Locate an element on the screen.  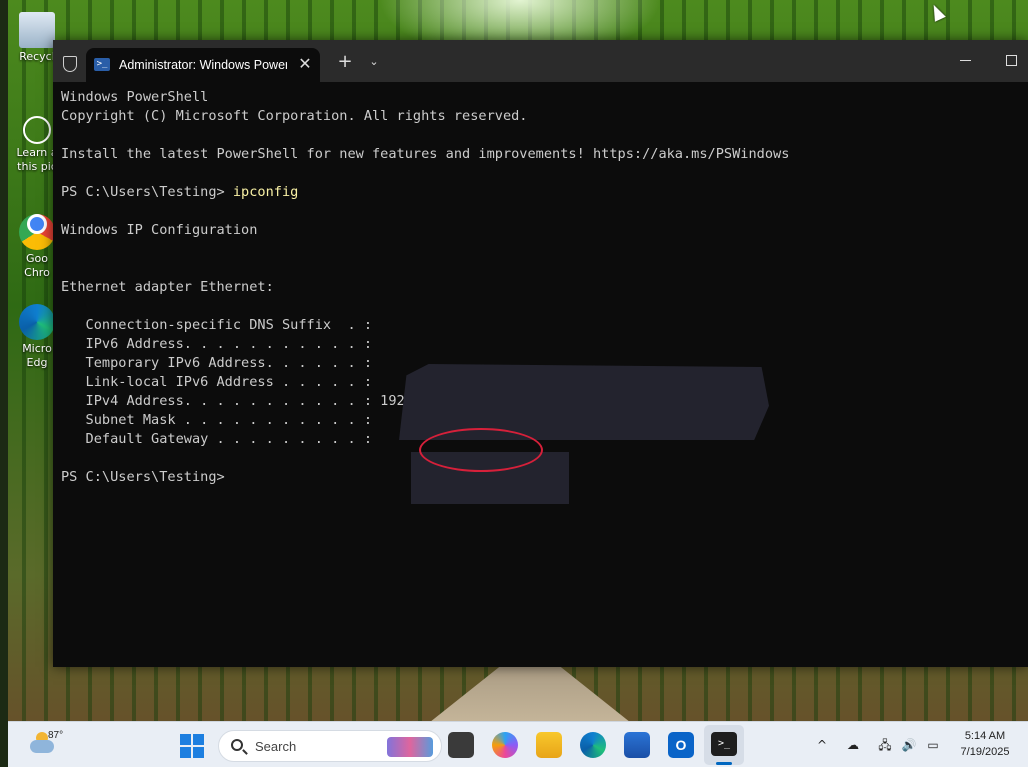
camera-icon is located at coordinates (37, 130).